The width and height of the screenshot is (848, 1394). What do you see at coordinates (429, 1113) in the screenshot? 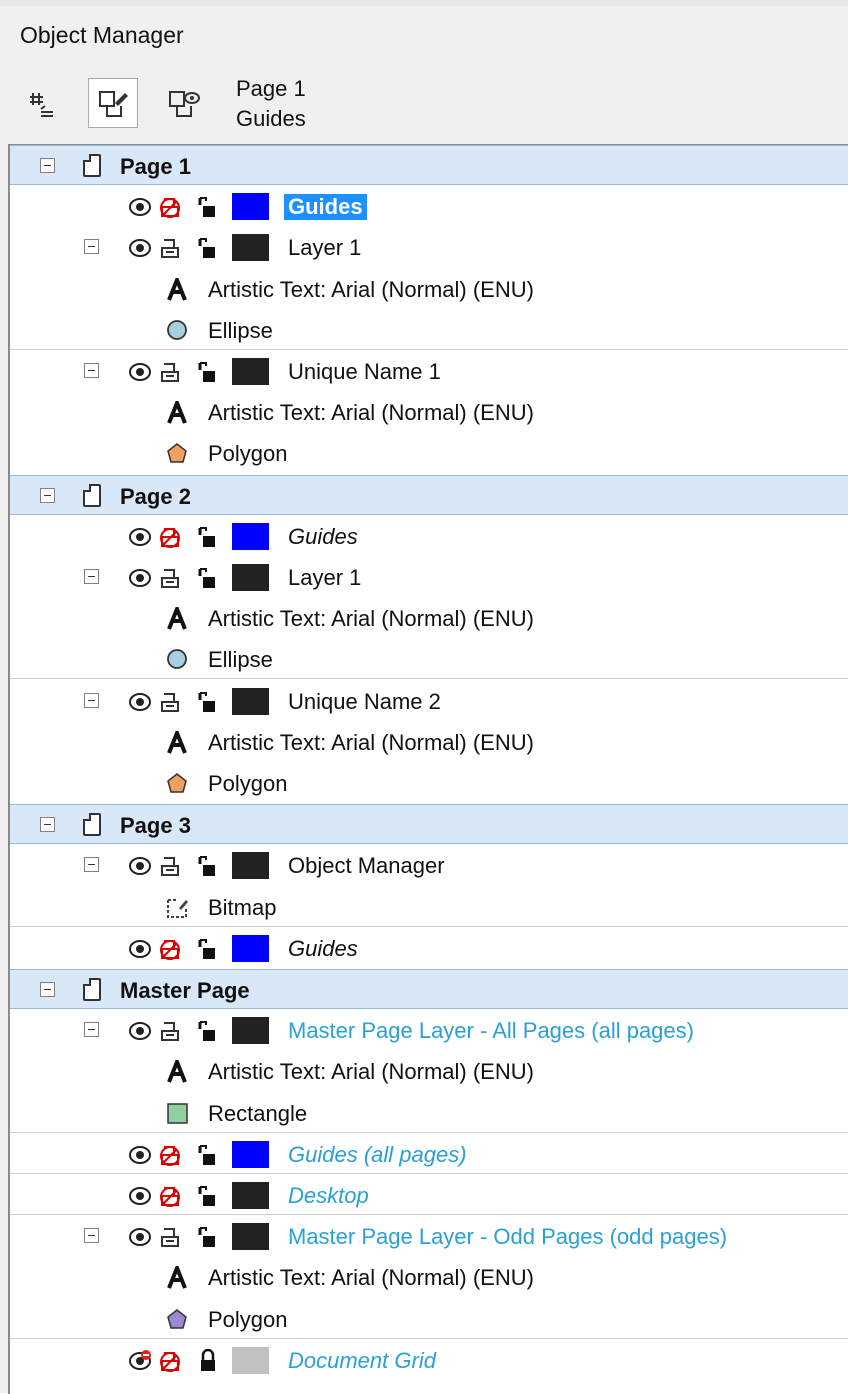
I see `object-row: Rectangle` at bounding box center [429, 1113].